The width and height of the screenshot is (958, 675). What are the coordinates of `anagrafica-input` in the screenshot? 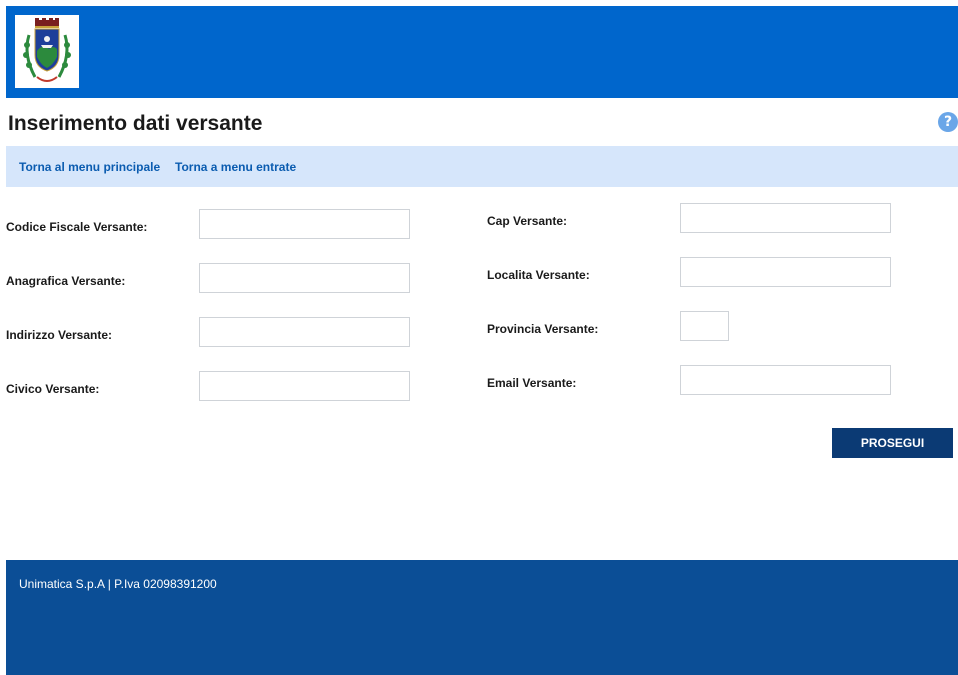 It's located at (304, 278).